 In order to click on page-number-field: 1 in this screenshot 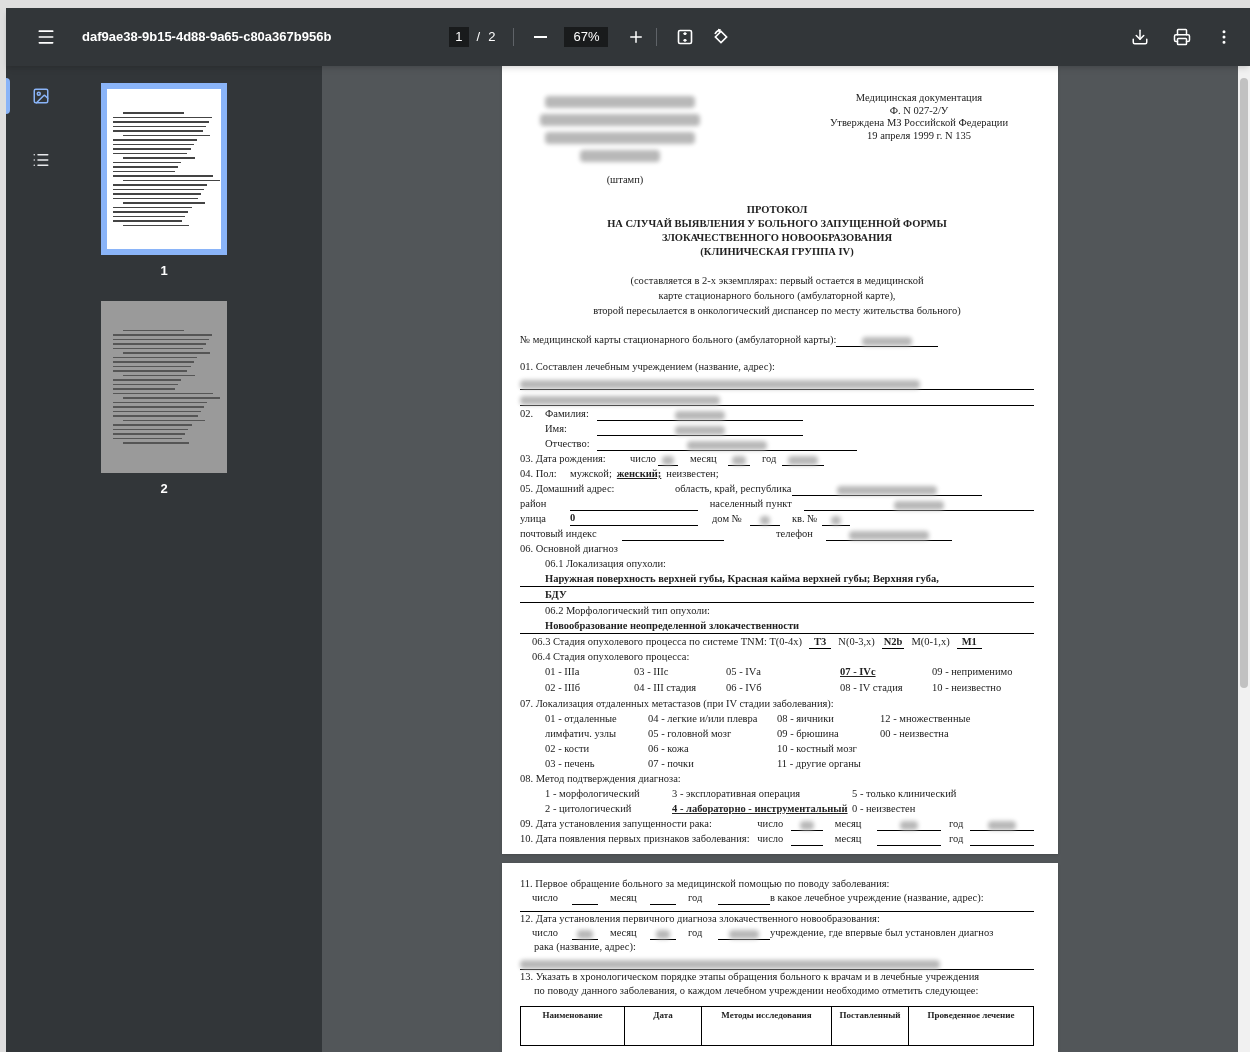, I will do `click(459, 37)`.